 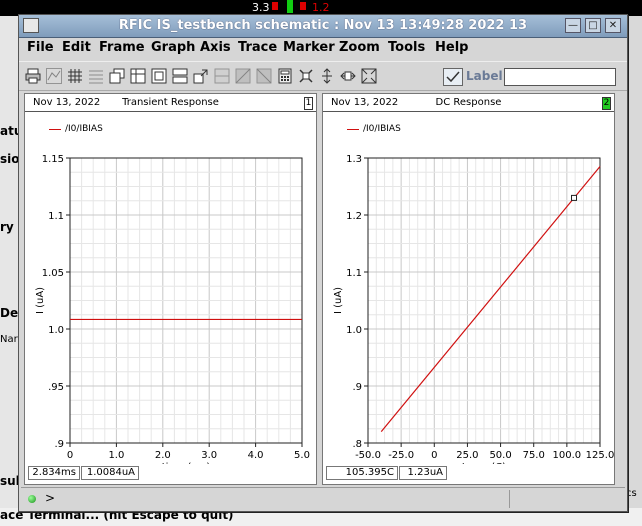 What do you see at coordinates (122, 47) in the screenshot?
I see `menu-frame: Frame` at bounding box center [122, 47].